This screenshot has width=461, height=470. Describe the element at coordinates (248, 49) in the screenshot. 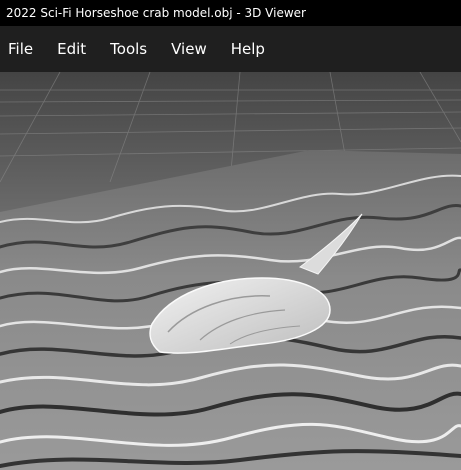

I see `menu-help: Help` at that location.